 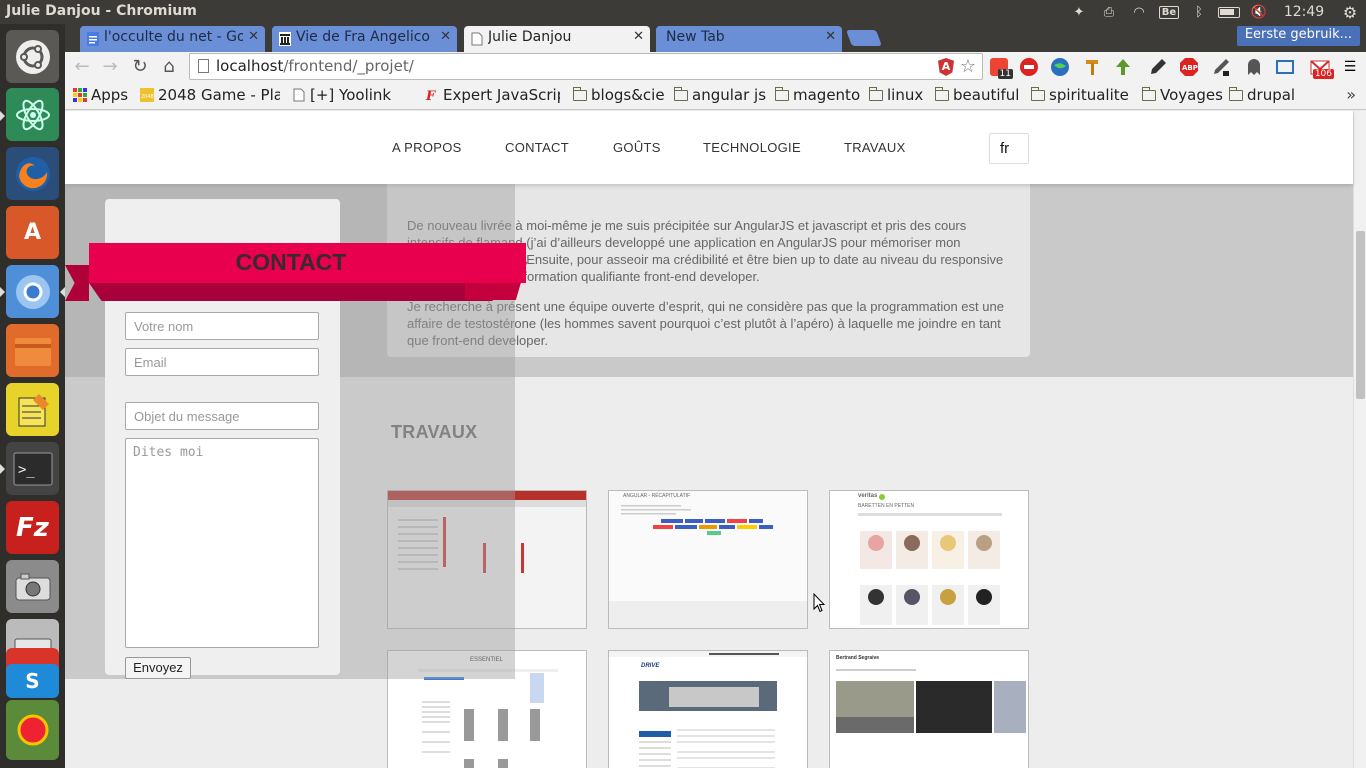 I want to click on email-field: Email, so click(x=222, y=362).